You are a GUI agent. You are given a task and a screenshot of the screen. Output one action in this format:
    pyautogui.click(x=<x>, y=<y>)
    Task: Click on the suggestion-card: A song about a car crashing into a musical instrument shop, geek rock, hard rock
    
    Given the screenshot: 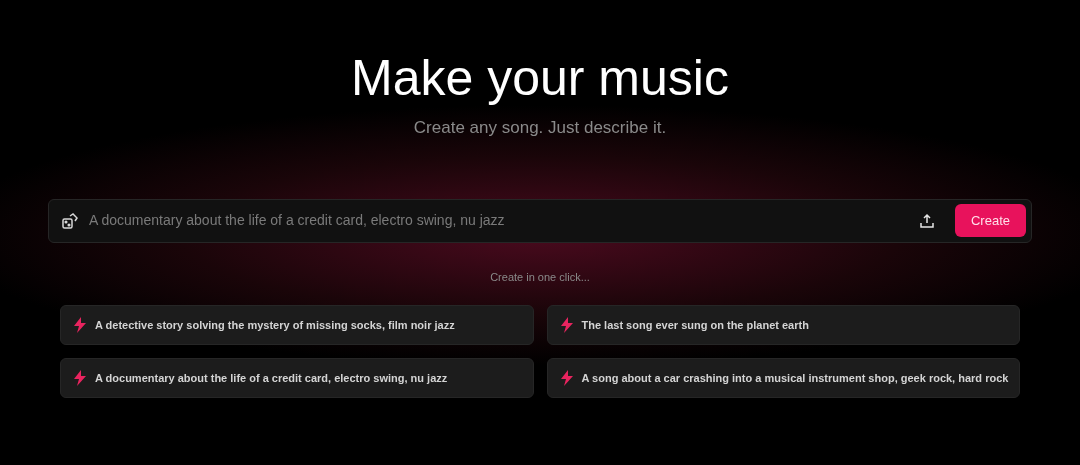 What is the action you would take?
    pyautogui.click(x=783, y=378)
    